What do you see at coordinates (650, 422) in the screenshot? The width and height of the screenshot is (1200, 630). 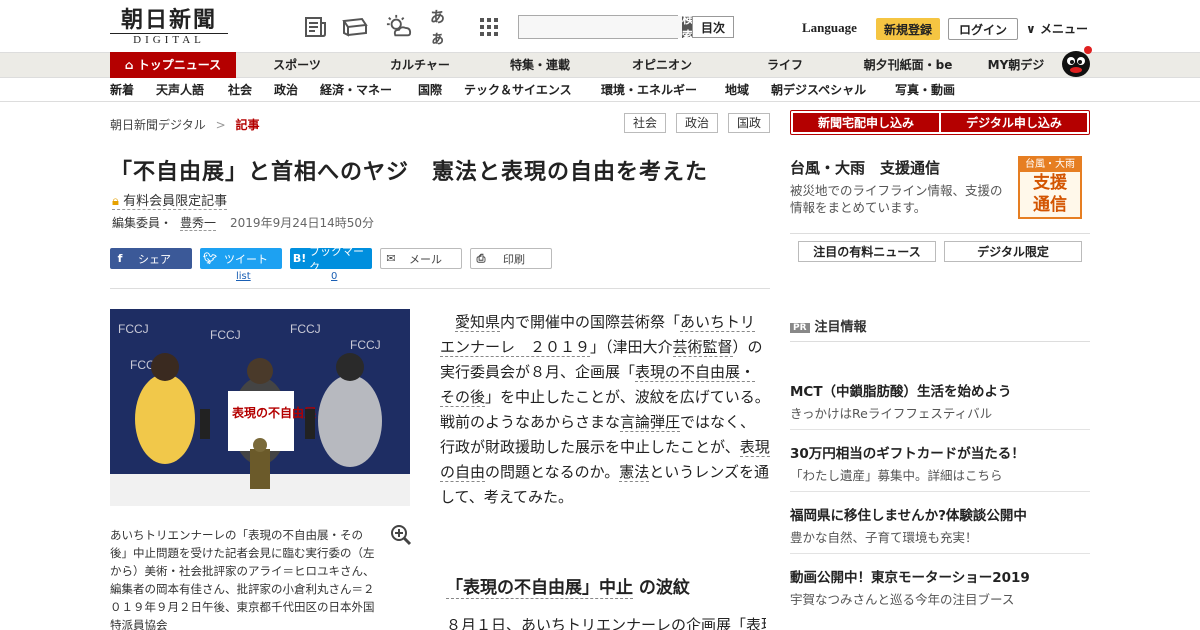 I see `keyword-link: 言論弾圧` at bounding box center [650, 422].